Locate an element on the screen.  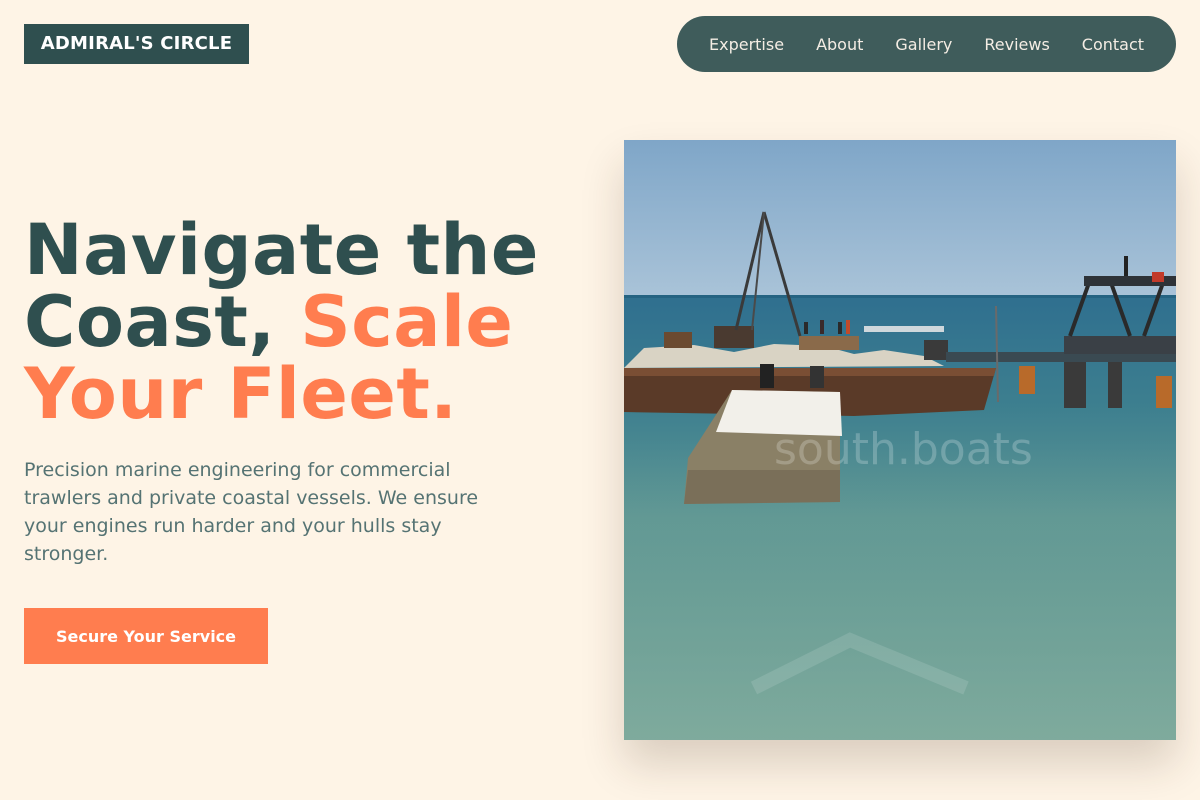
nav-item-reviews: Reviews is located at coordinates (1016, 44).